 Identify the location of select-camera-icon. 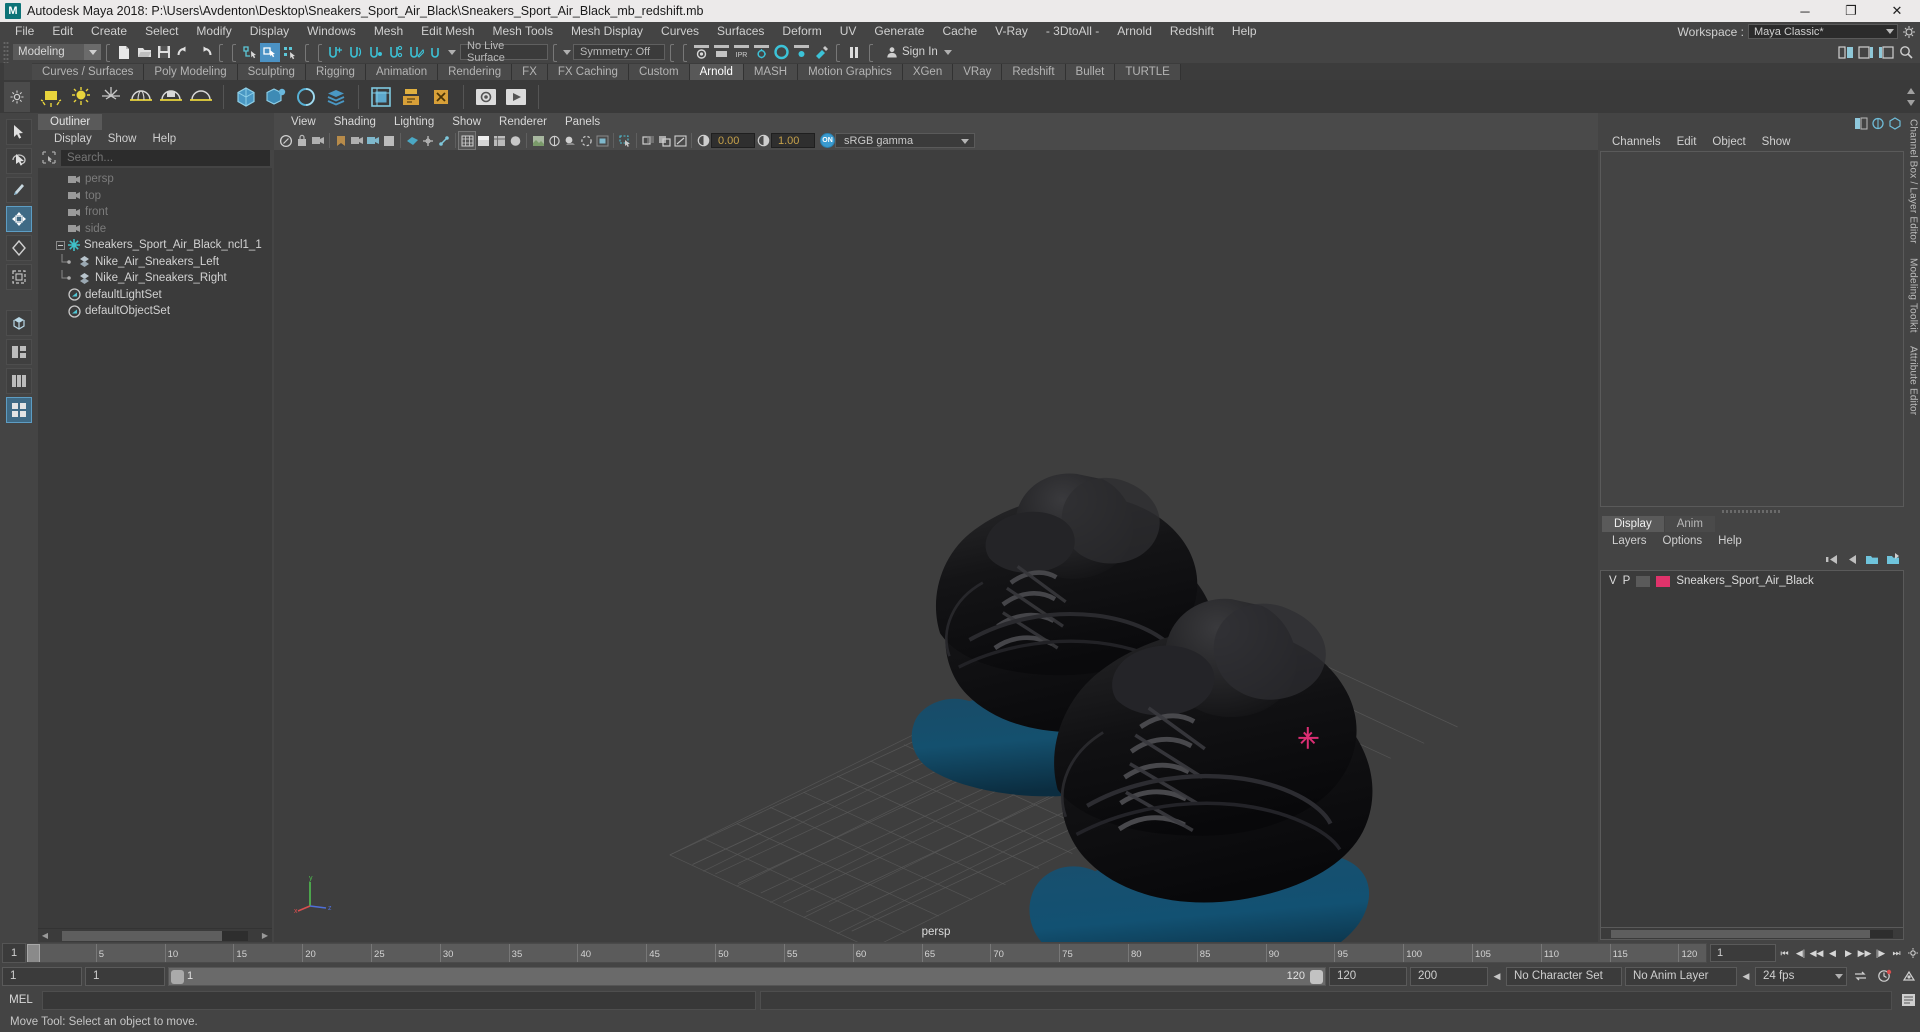
(286, 140).